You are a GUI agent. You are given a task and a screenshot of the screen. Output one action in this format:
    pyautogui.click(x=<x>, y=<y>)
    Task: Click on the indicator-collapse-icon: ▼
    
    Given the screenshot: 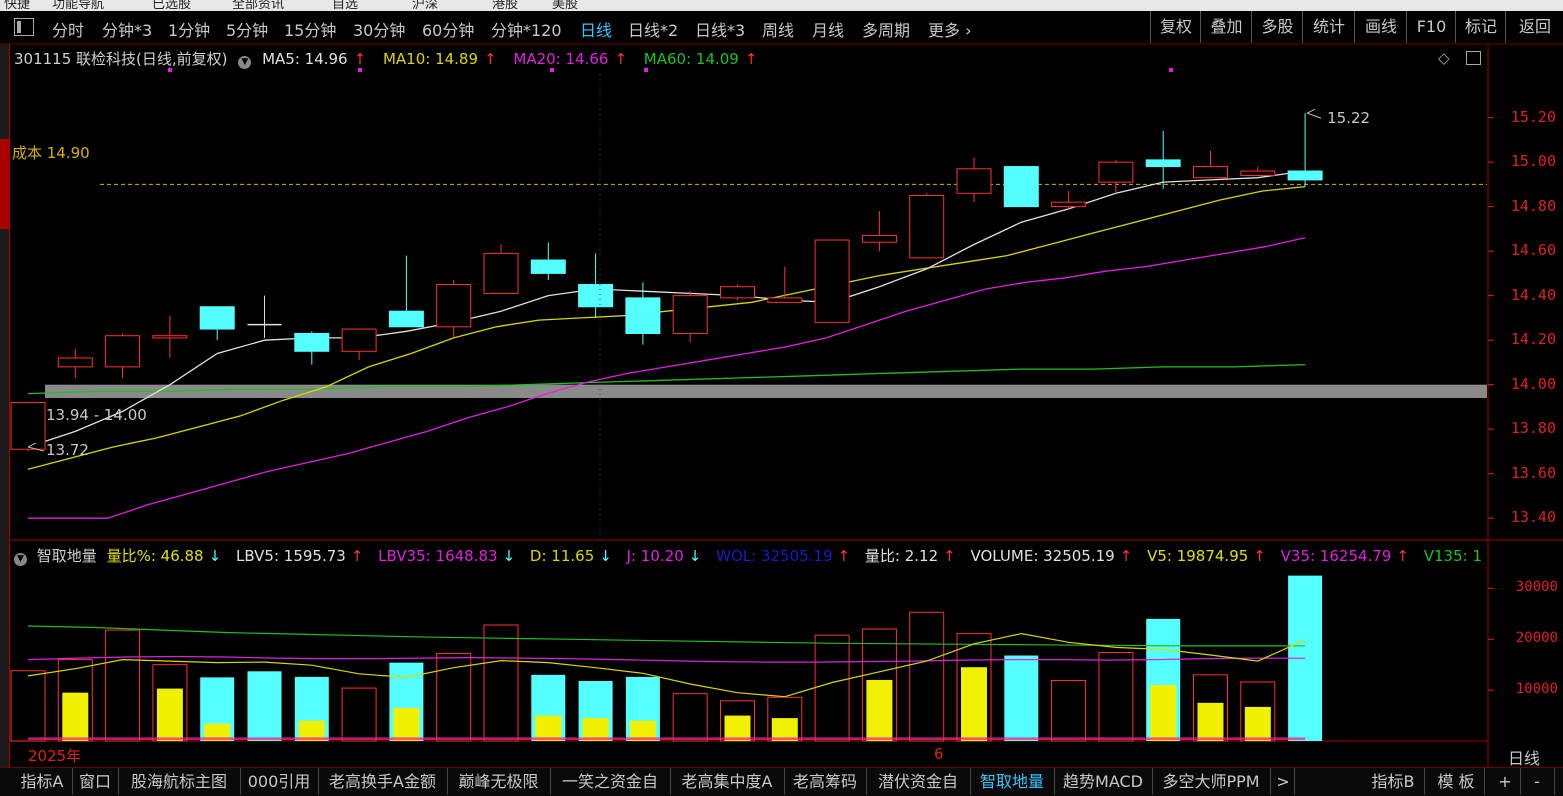 What is the action you would take?
    pyautogui.click(x=20, y=559)
    